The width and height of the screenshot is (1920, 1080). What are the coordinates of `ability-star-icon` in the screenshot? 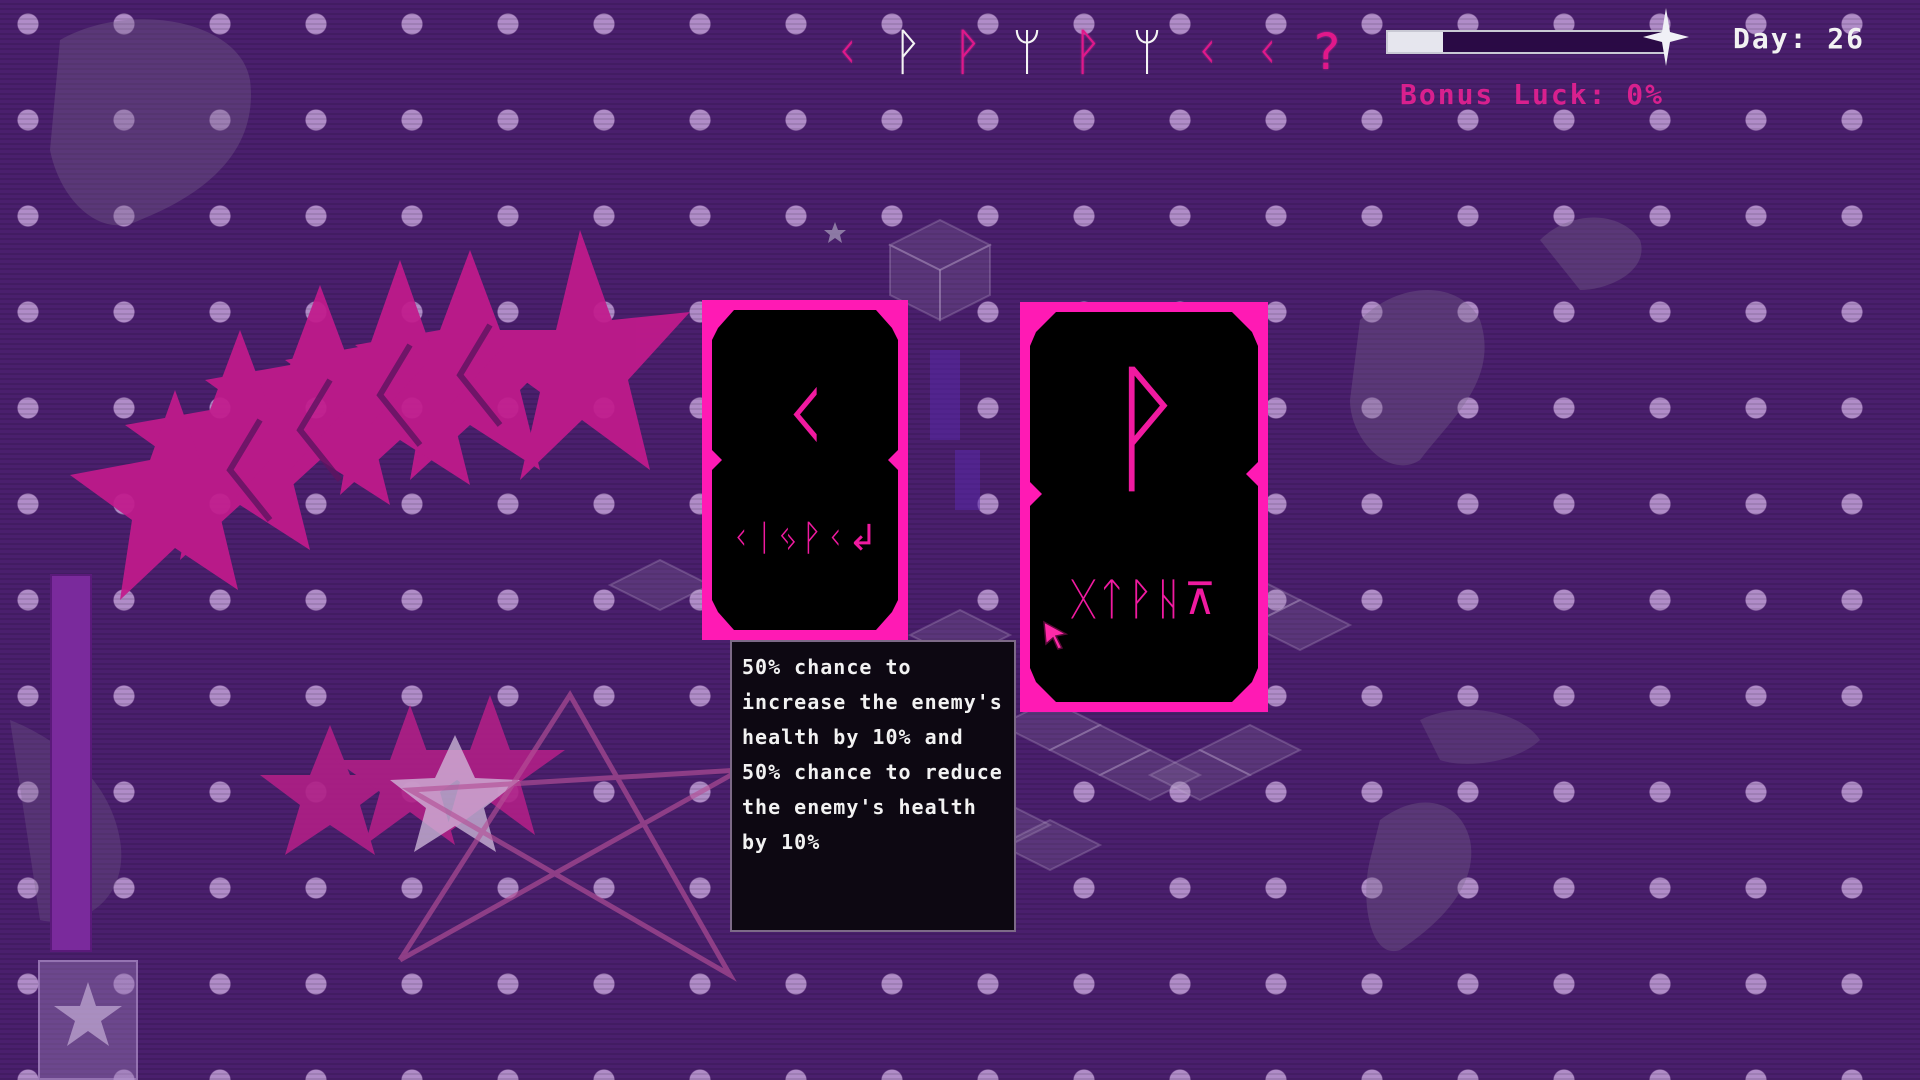 It's located at (88, 1014).